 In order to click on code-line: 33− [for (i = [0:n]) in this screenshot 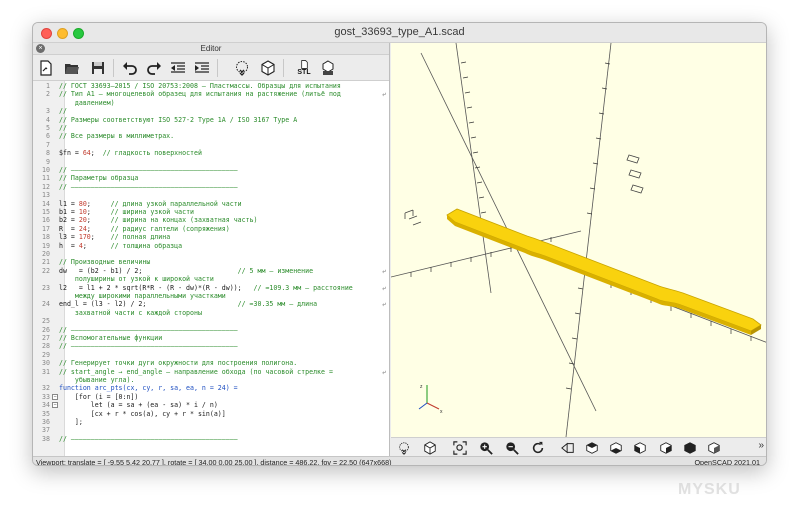, I will do `click(211, 397)`.